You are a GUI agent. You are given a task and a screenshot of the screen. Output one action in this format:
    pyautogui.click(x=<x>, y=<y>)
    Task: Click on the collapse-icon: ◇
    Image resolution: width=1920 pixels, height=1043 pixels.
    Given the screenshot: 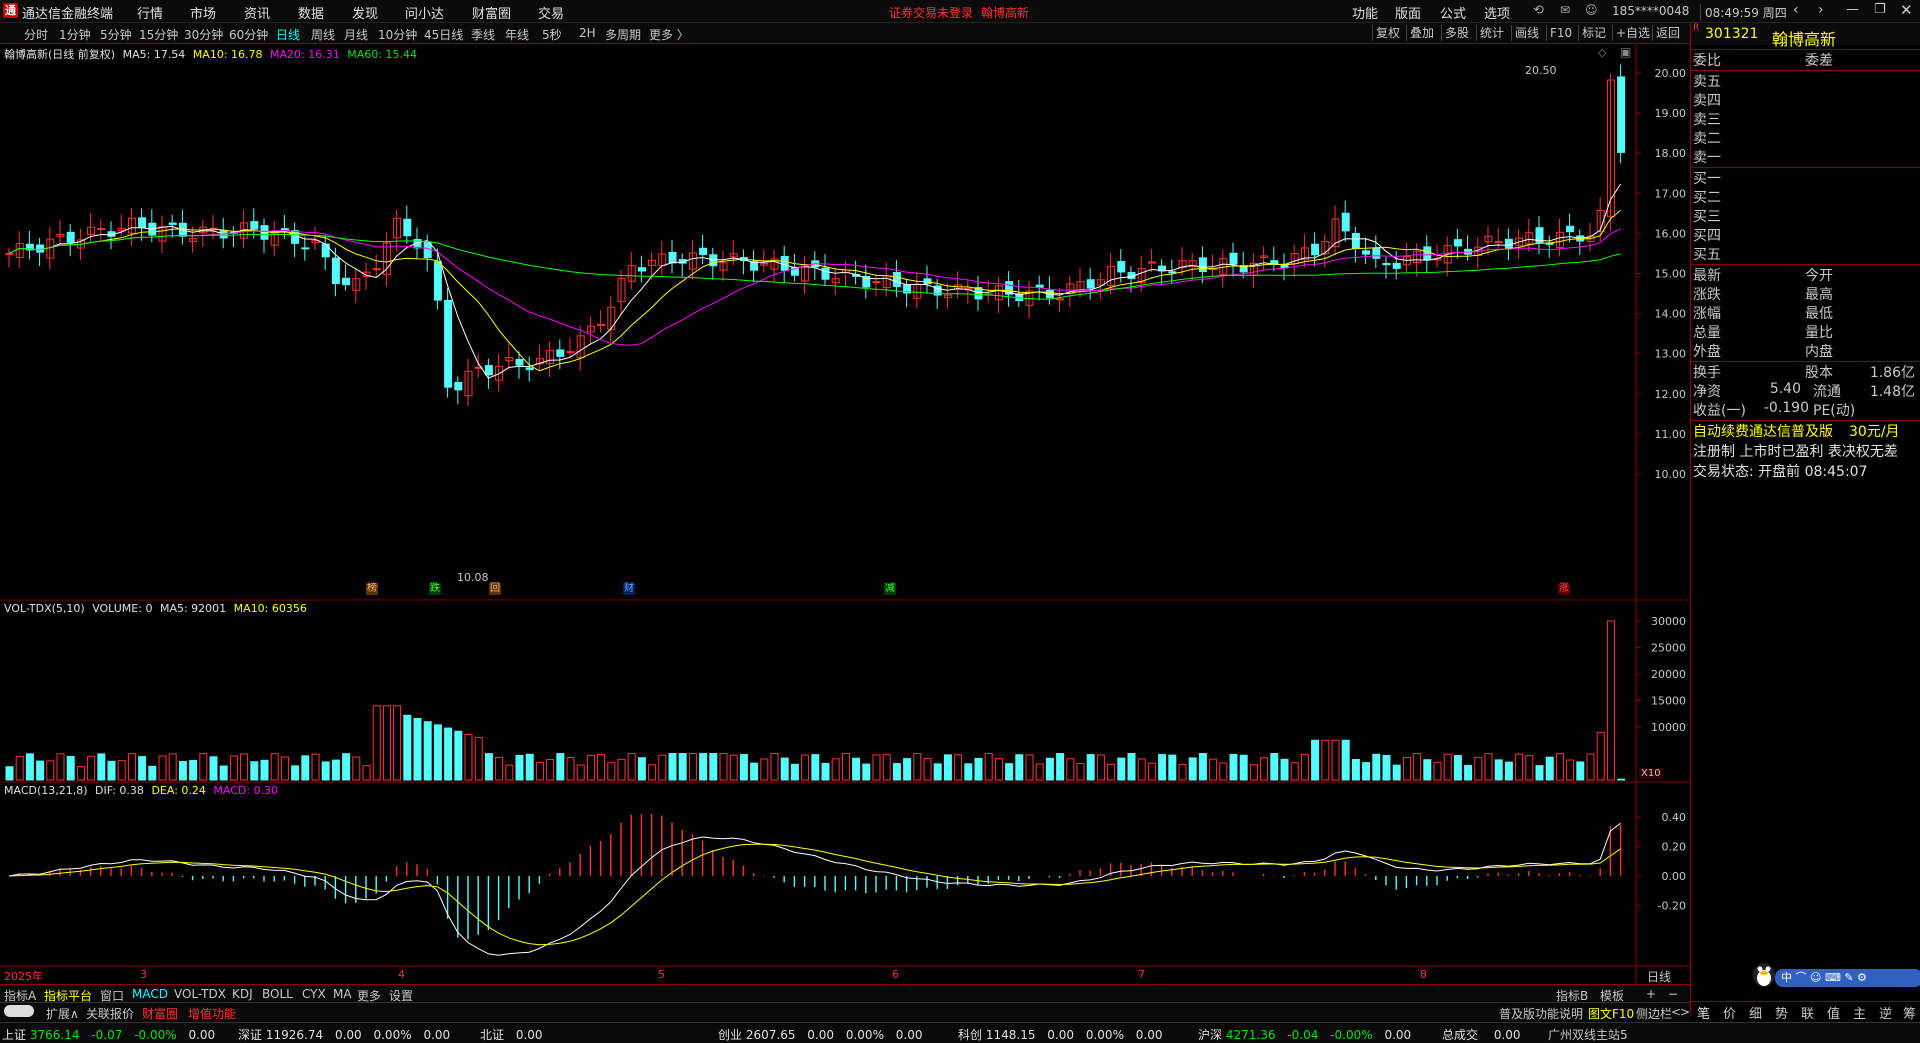 What is the action you would take?
    pyautogui.click(x=1602, y=52)
    